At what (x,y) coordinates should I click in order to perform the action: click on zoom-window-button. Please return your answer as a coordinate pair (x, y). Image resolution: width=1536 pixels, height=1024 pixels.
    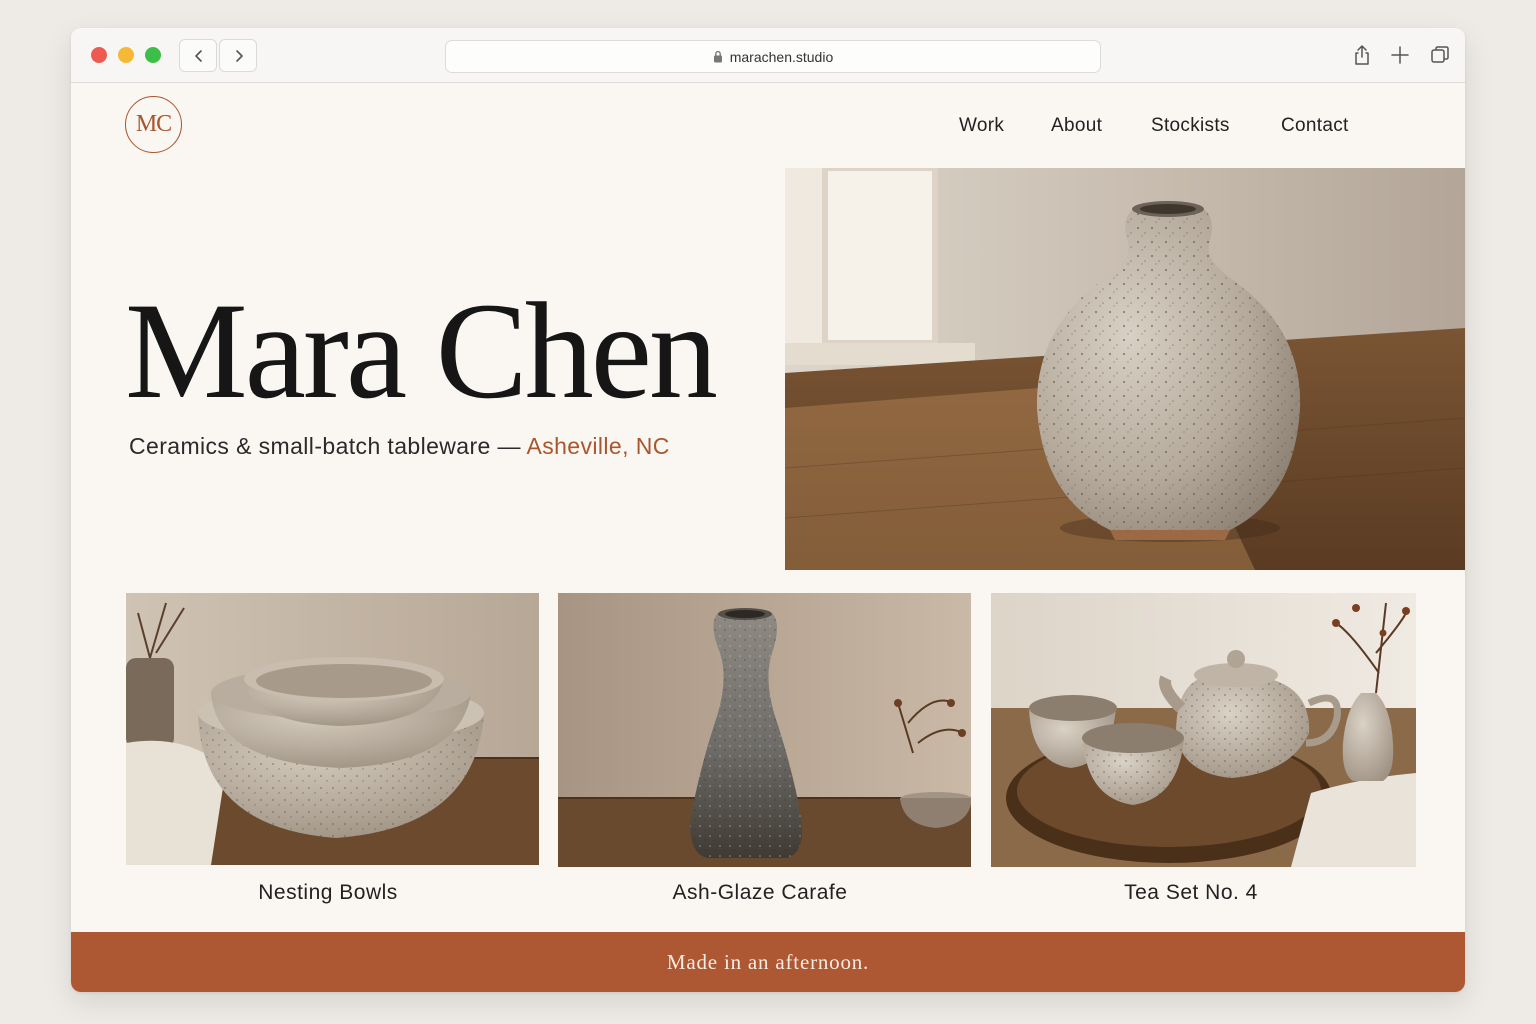
    Looking at the image, I should click on (153, 55).